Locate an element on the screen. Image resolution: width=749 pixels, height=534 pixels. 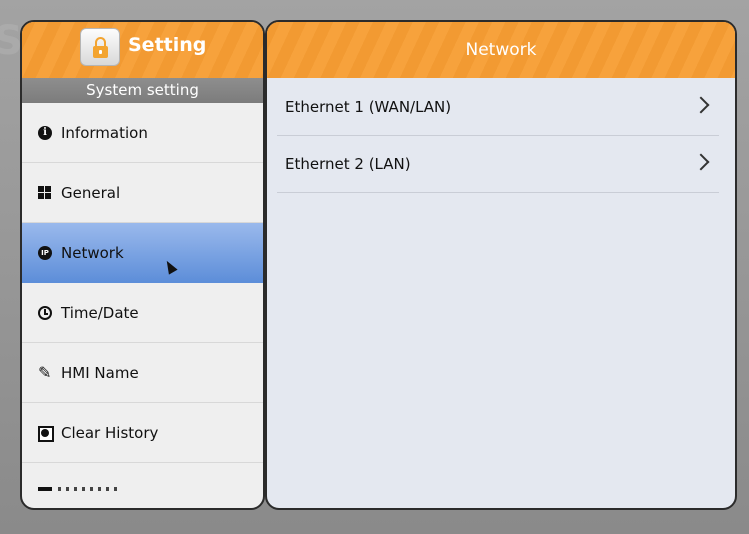
row-ethernet-2: Ethernet 2 (LAN) is located at coordinates (498, 164).